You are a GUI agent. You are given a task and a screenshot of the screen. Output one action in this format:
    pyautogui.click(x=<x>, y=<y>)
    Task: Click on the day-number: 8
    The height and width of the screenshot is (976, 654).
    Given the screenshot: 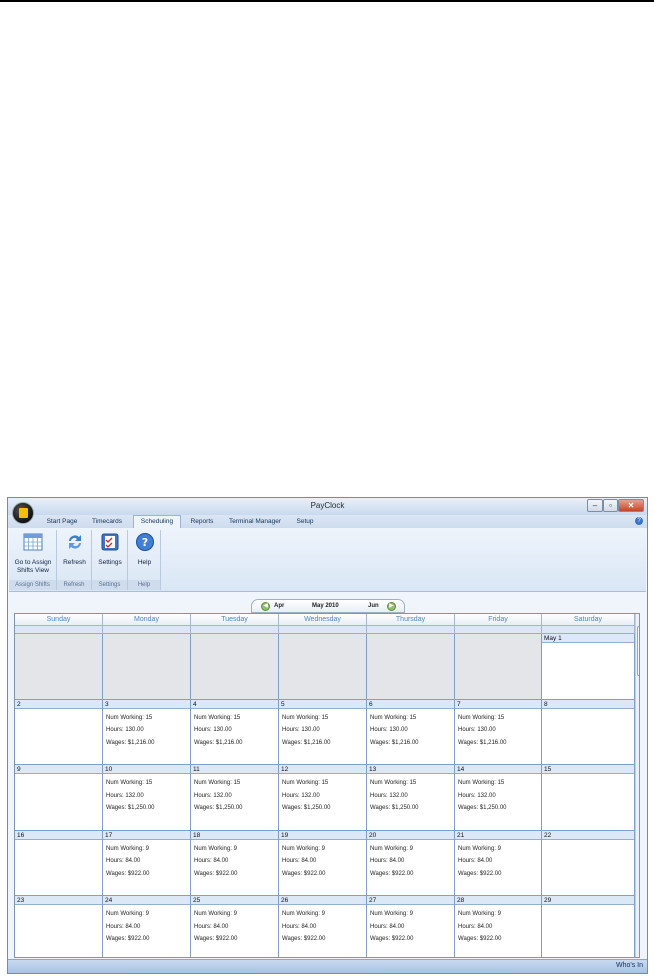 What is the action you would take?
    pyautogui.click(x=588, y=704)
    